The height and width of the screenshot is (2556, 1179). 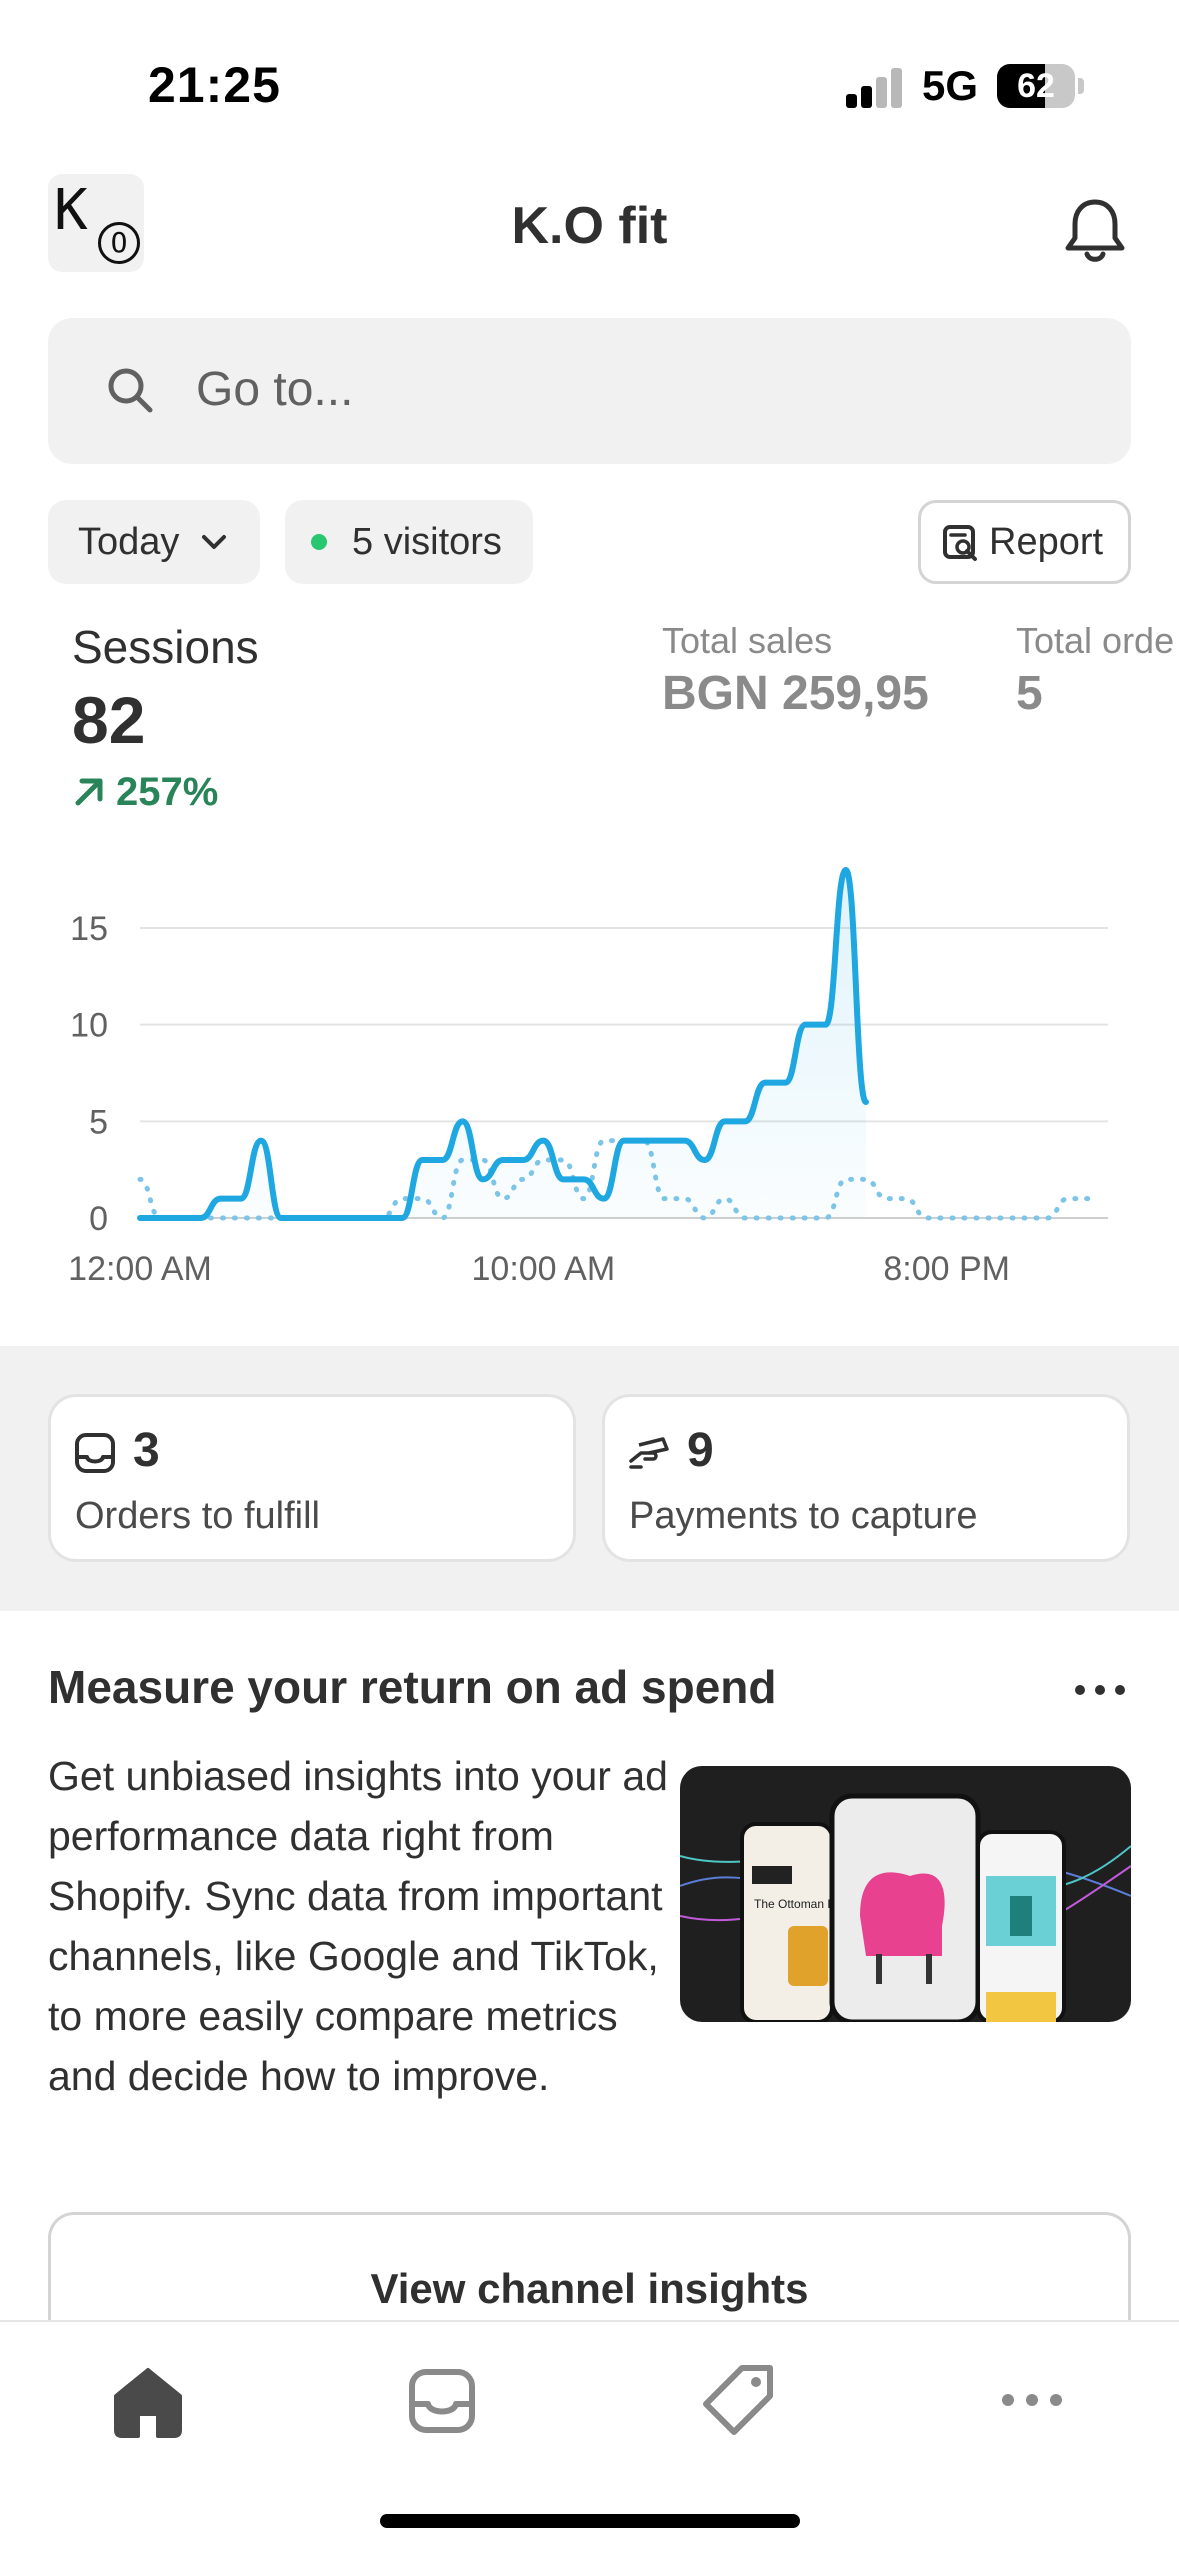 What do you see at coordinates (950, 85) in the screenshot?
I see `network-label: 5G` at bounding box center [950, 85].